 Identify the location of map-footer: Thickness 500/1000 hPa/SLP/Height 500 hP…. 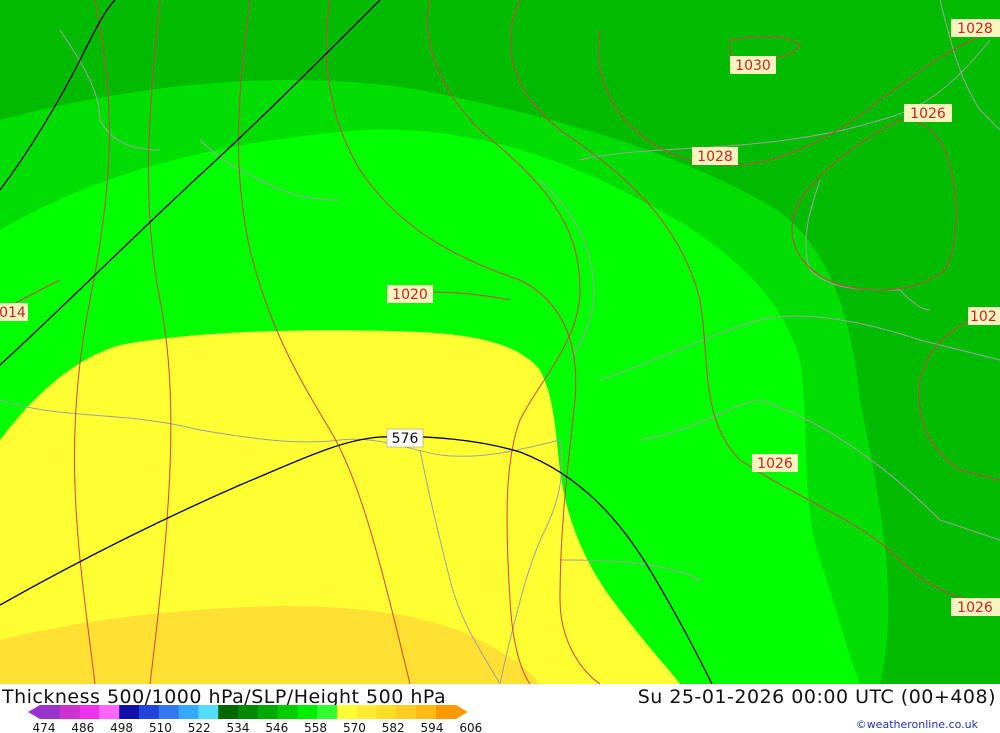
(500, 708).